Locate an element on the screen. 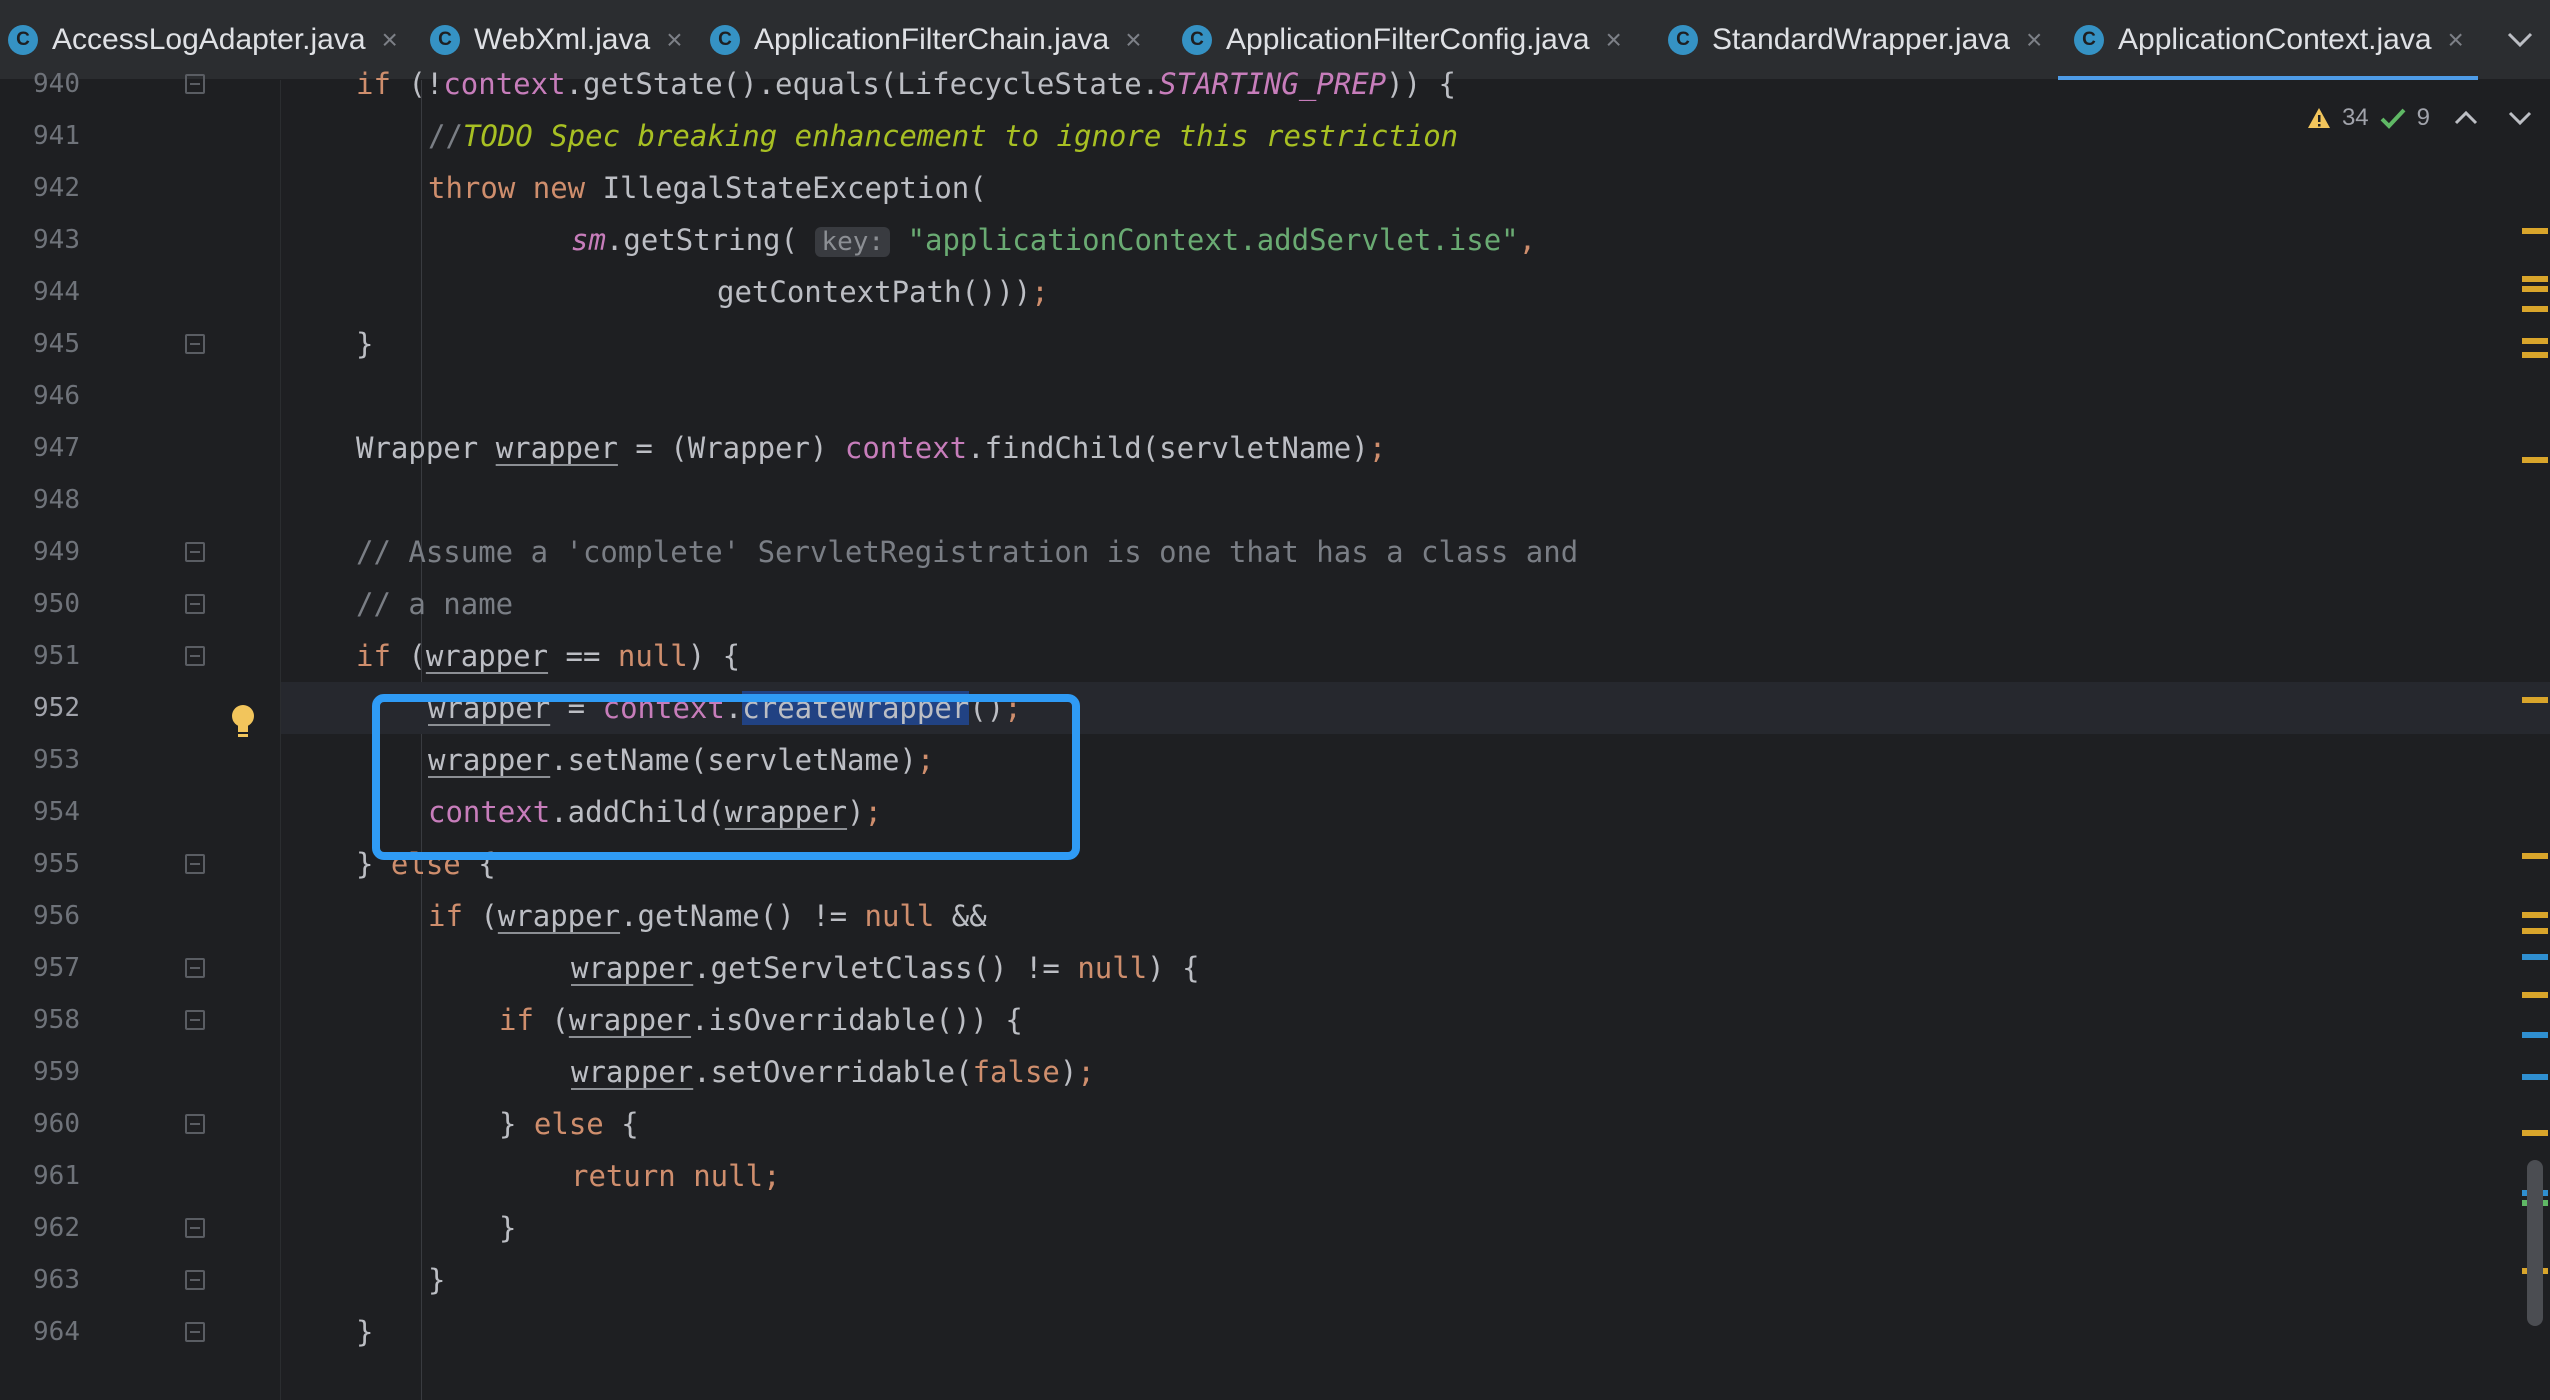 This screenshot has width=2550, height=1400. line-number: 960 is located at coordinates (56, 1124).